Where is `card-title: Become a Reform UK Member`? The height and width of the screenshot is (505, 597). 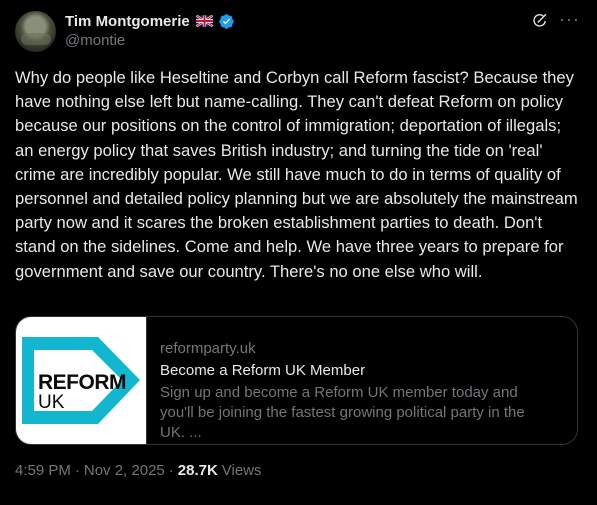
card-title: Become a Reform UK Member is located at coordinates (263, 370).